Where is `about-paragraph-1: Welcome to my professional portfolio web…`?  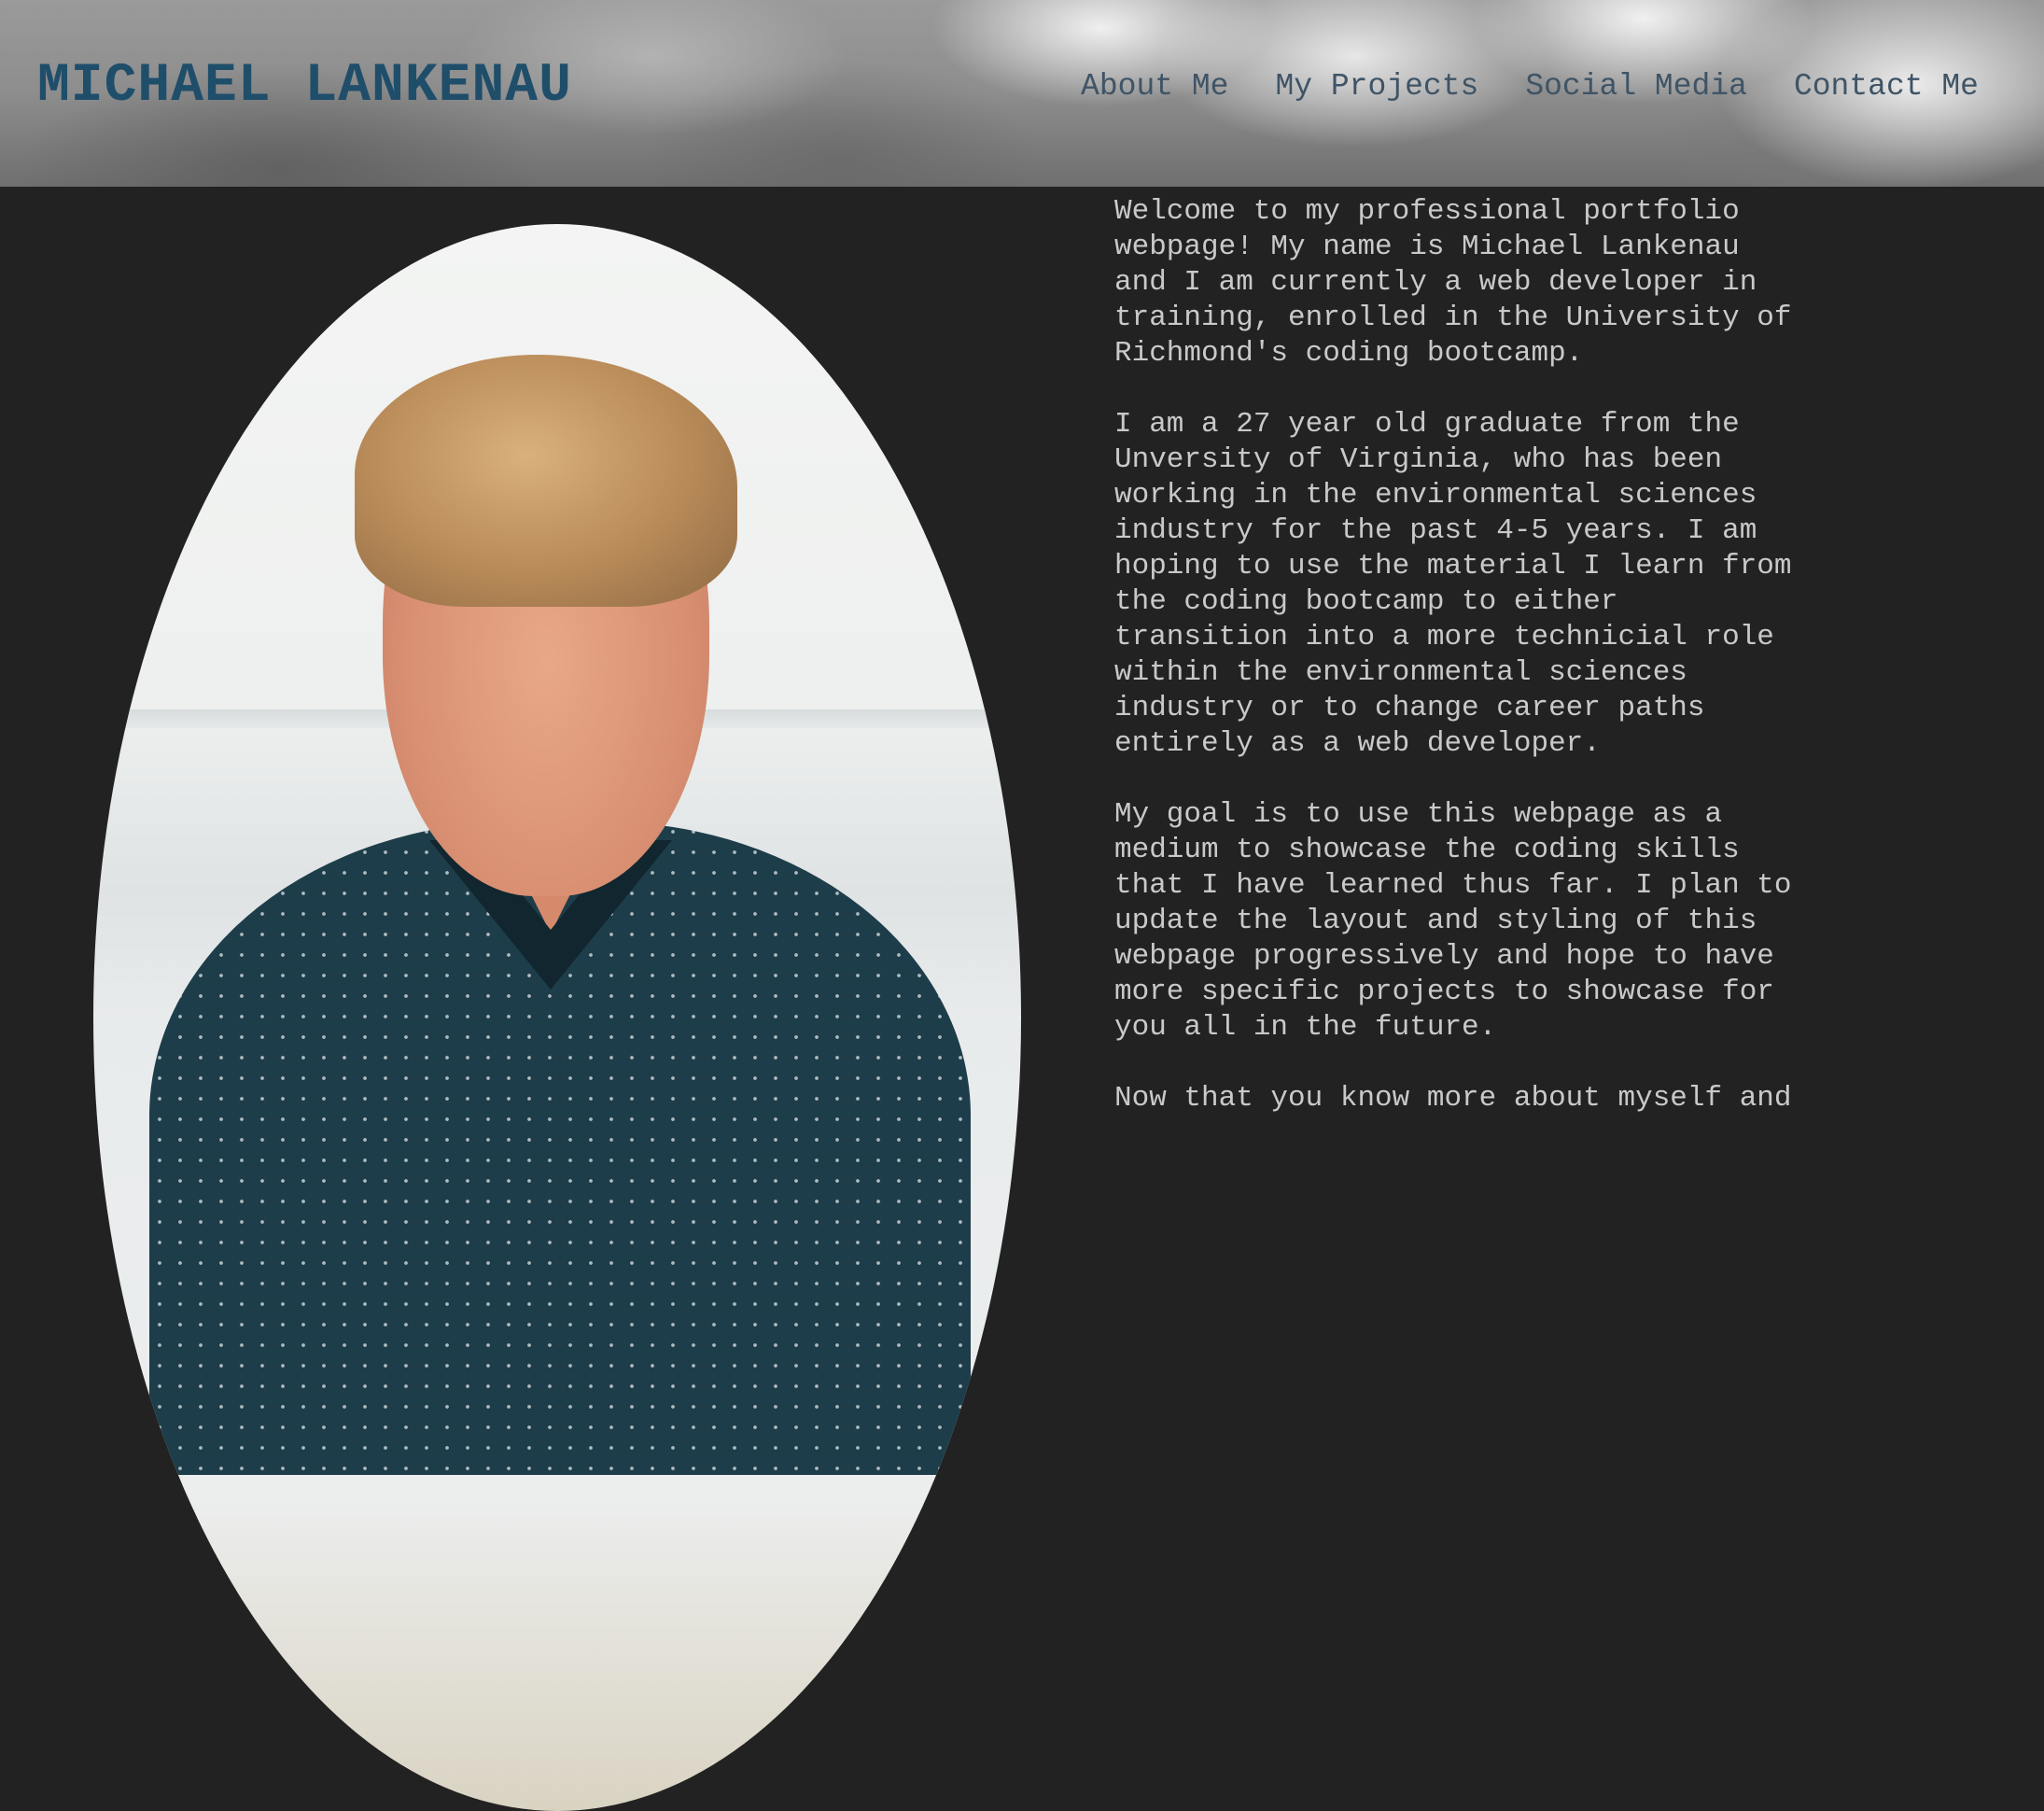 about-paragraph-1: Welcome to my professional portfolio web… is located at coordinates (1453, 282).